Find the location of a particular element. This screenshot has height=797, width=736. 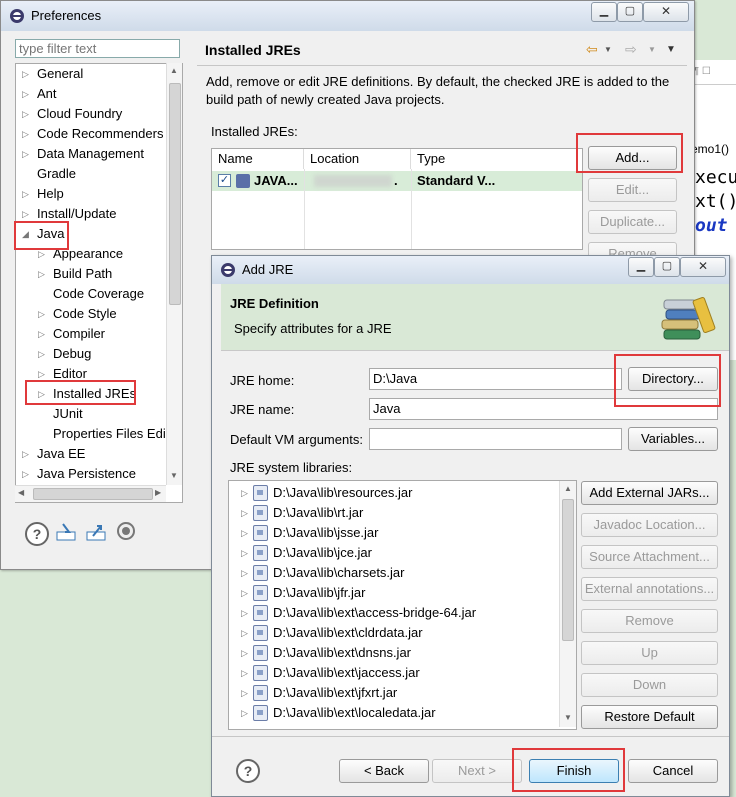

import-icon is located at coordinates (66, 532).